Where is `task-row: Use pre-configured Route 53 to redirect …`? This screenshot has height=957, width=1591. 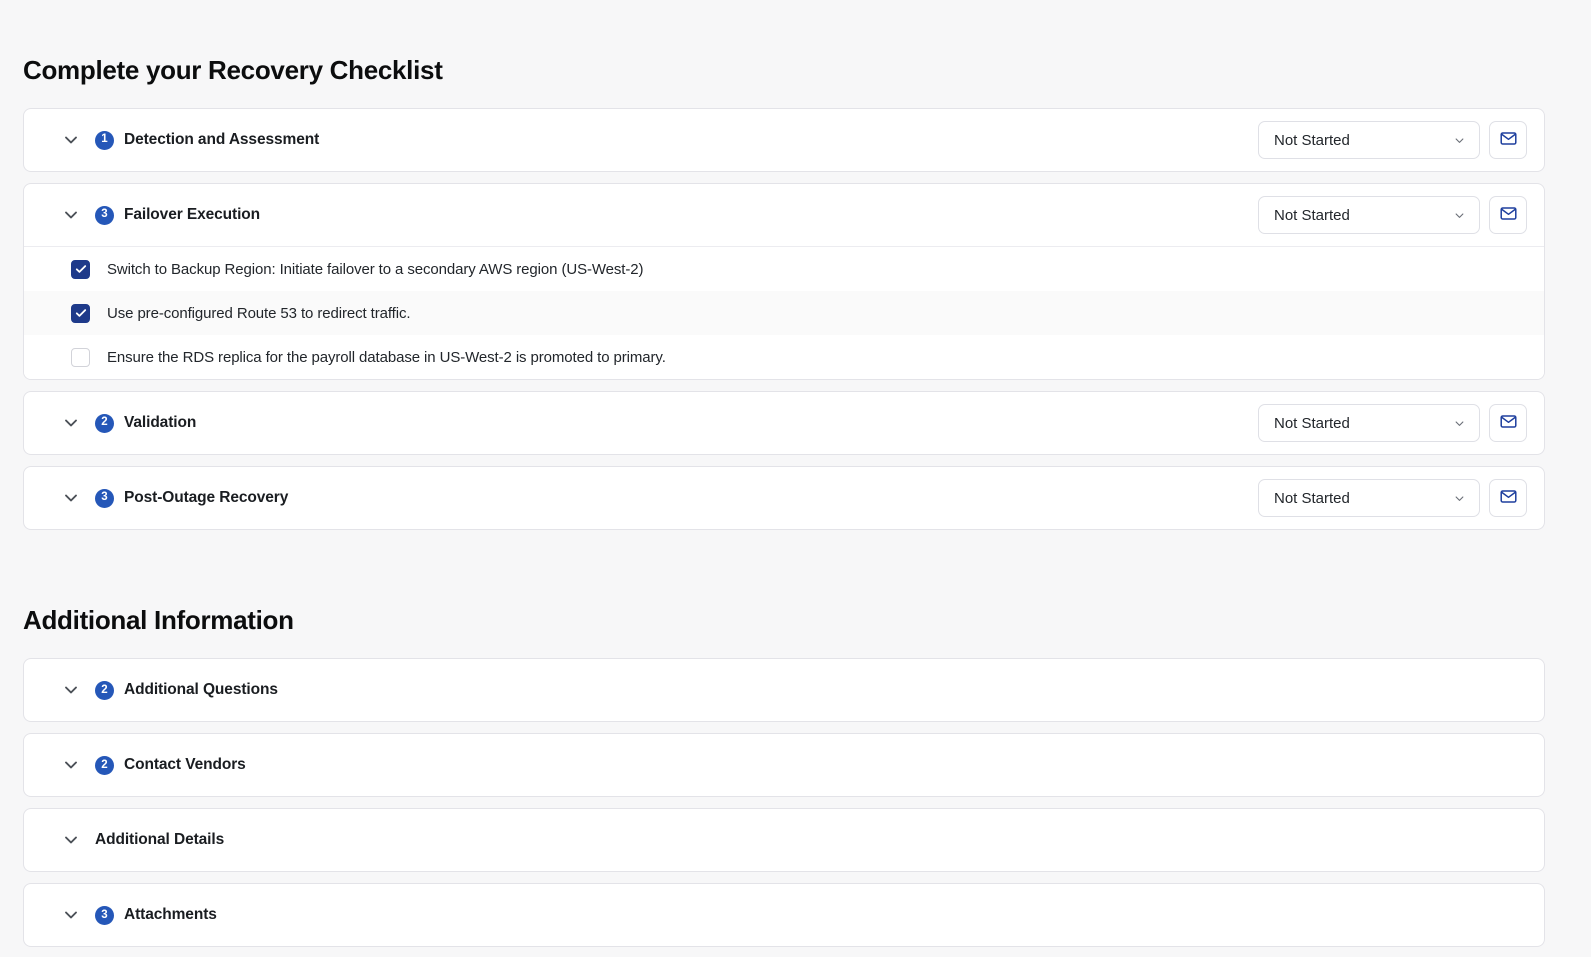
task-row: Use pre-configured Route 53 to redirect … is located at coordinates (784, 313).